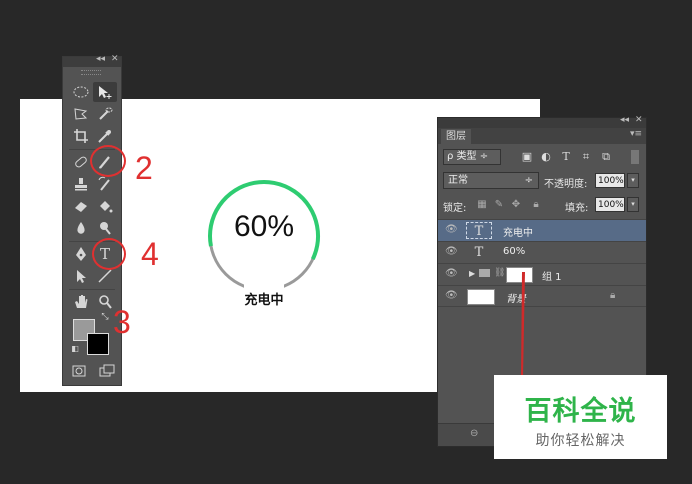  Describe the element at coordinates (109, 254) in the screenshot. I see `annotation-circle-type` at that location.